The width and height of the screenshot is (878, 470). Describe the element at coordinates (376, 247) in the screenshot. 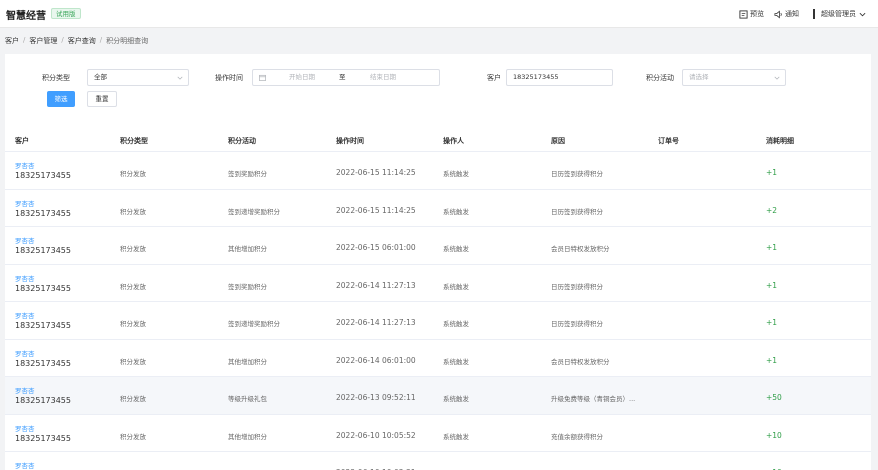

I see `operation-time-cell: 2022-06-15 06:01:00` at that location.